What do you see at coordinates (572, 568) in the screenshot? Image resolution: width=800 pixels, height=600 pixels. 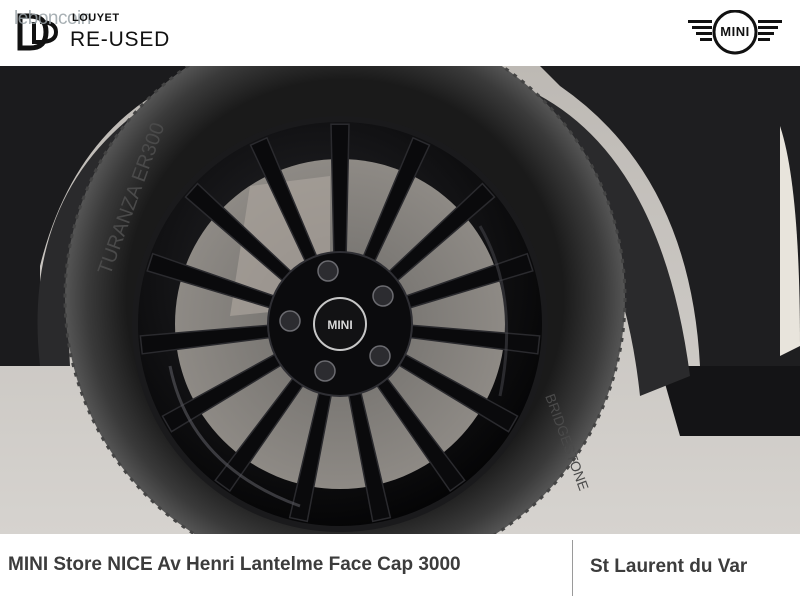 I see `footer-divider` at bounding box center [572, 568].